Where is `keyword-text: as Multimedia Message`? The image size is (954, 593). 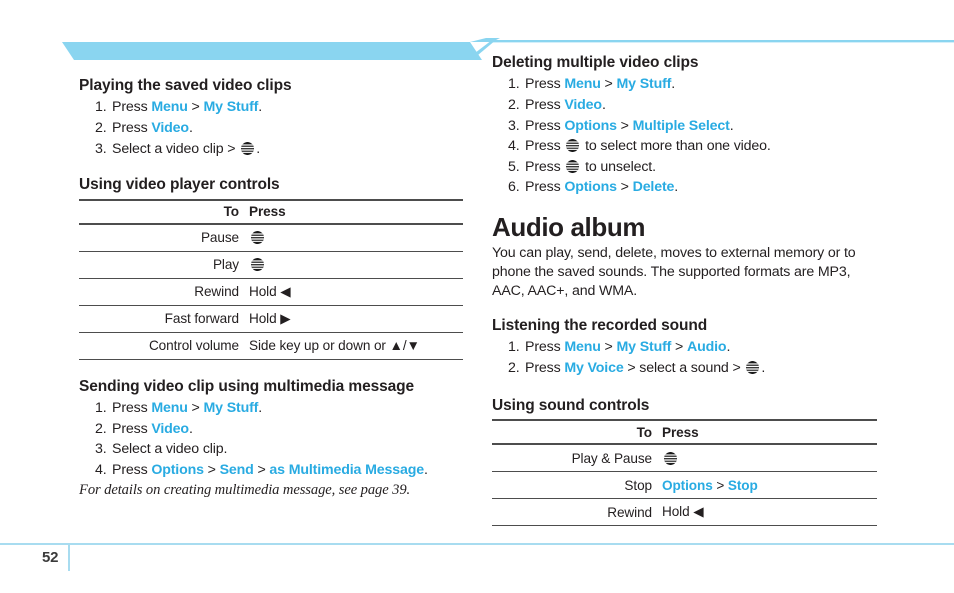 keyword-text: as Multimedia Message is located at coordinates (346, 469).